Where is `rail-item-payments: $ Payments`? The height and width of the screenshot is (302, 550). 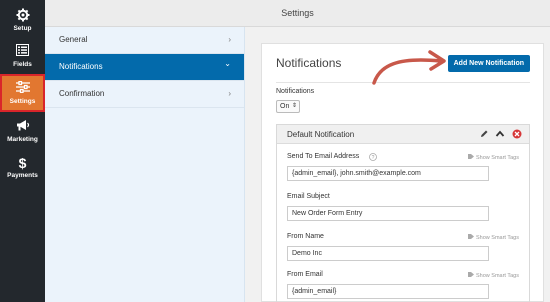
rail-item-payments: $ Payments is located at coordinates (22, 167).